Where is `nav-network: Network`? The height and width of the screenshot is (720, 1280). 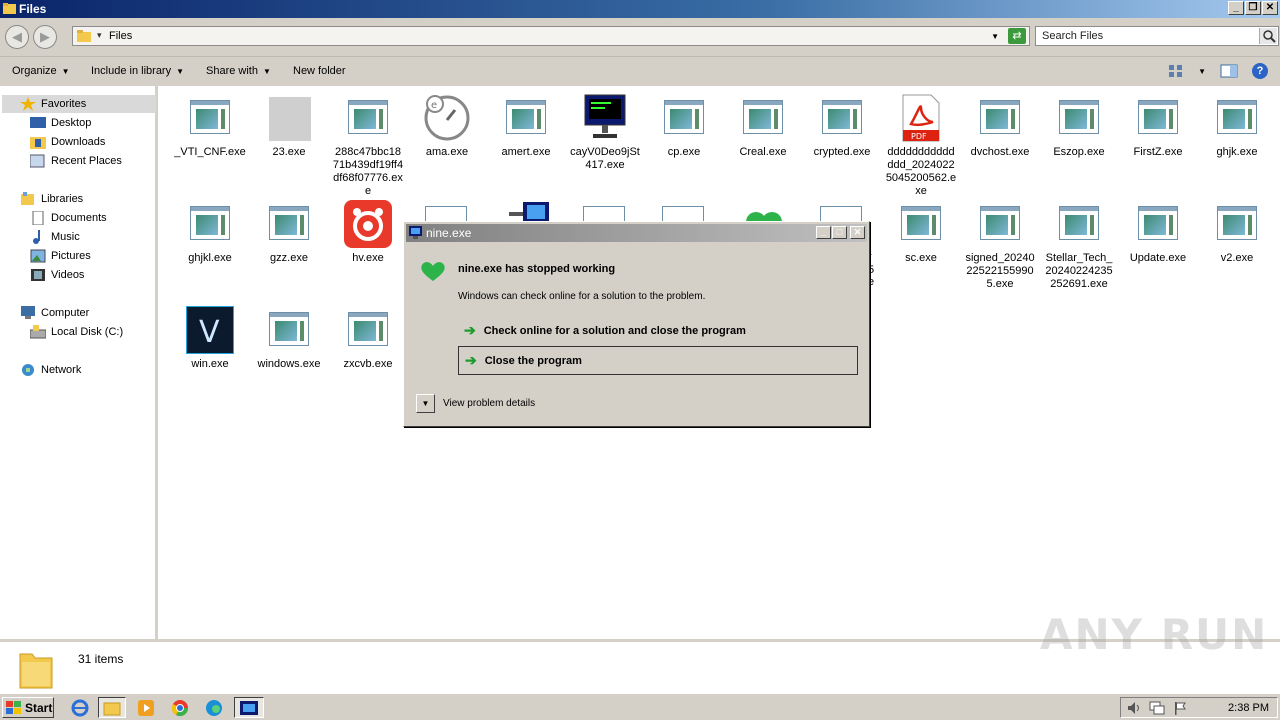
nav-network: Network is located at coordinates (50, 370).